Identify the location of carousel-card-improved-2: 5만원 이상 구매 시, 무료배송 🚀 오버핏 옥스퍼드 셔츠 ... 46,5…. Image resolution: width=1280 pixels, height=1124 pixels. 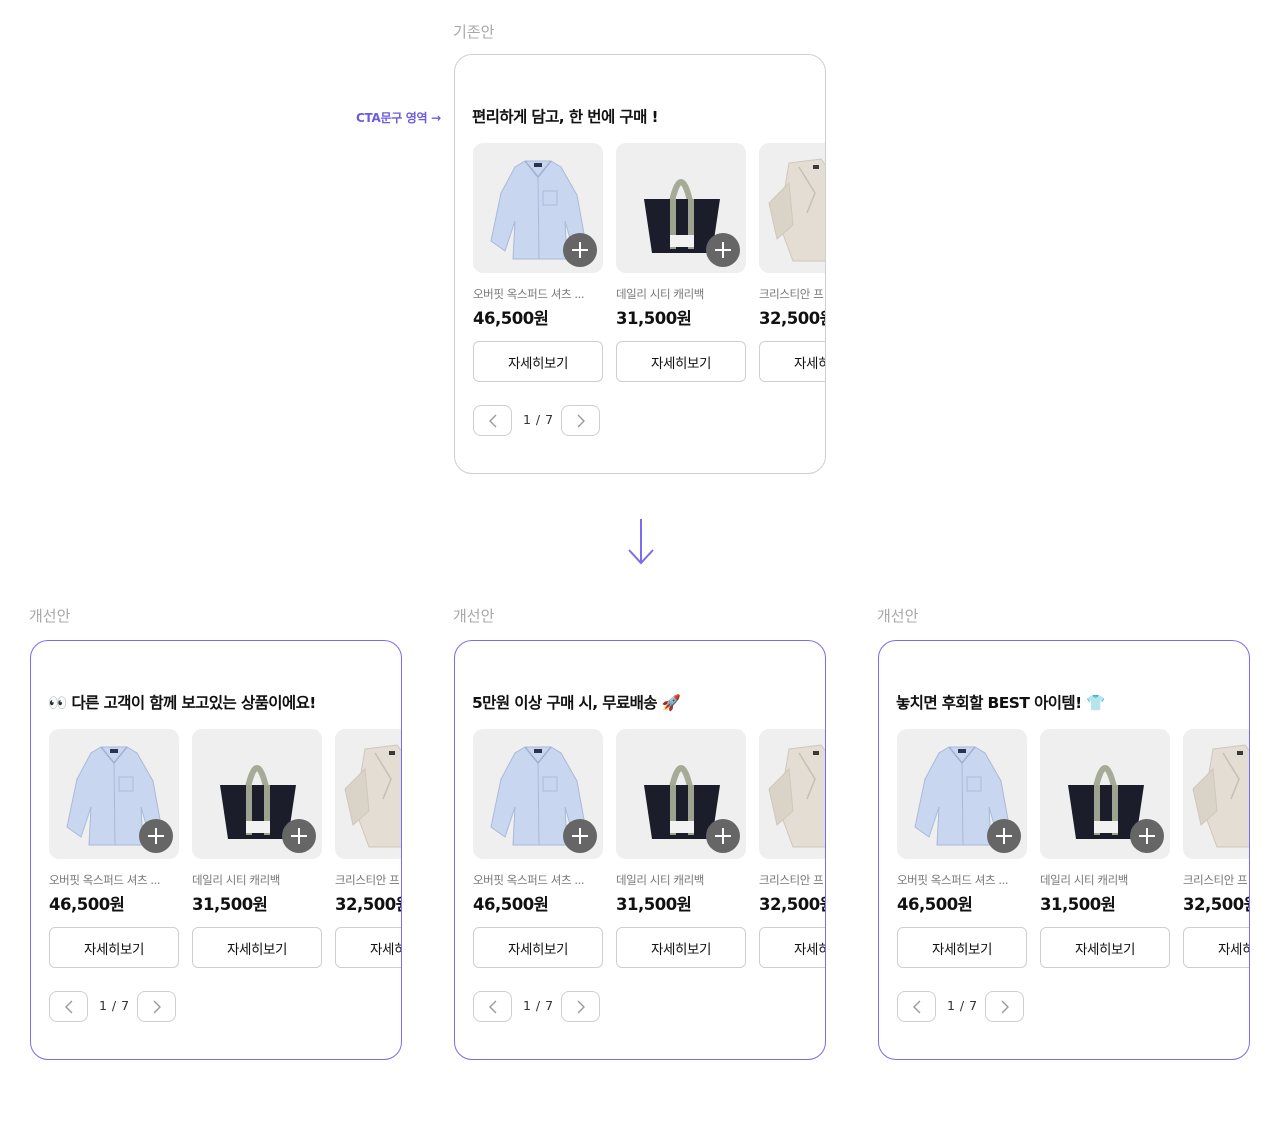
(640, 850).